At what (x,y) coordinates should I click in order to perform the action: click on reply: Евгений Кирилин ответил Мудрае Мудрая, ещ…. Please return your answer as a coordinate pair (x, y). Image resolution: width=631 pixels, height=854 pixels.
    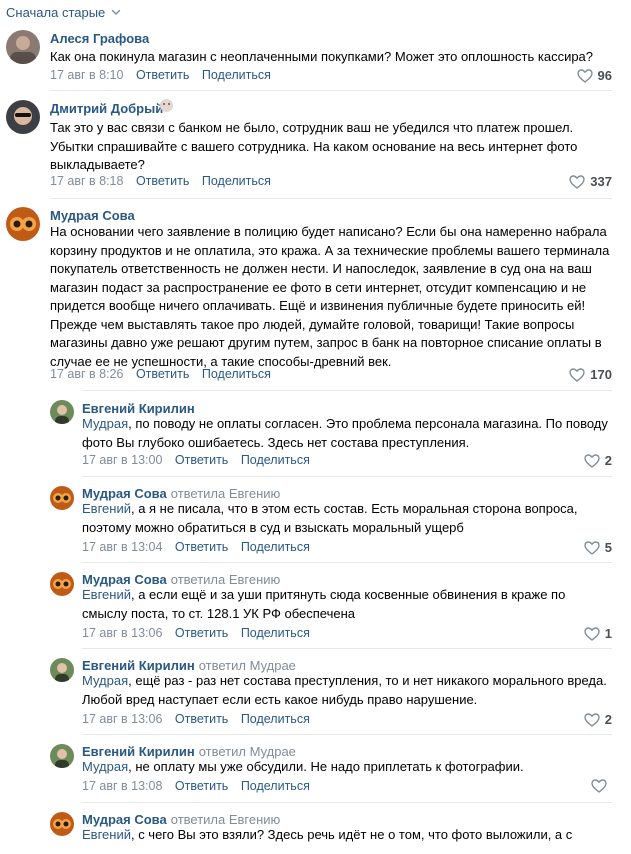
    Looking at the image, I should click on (315, 692).